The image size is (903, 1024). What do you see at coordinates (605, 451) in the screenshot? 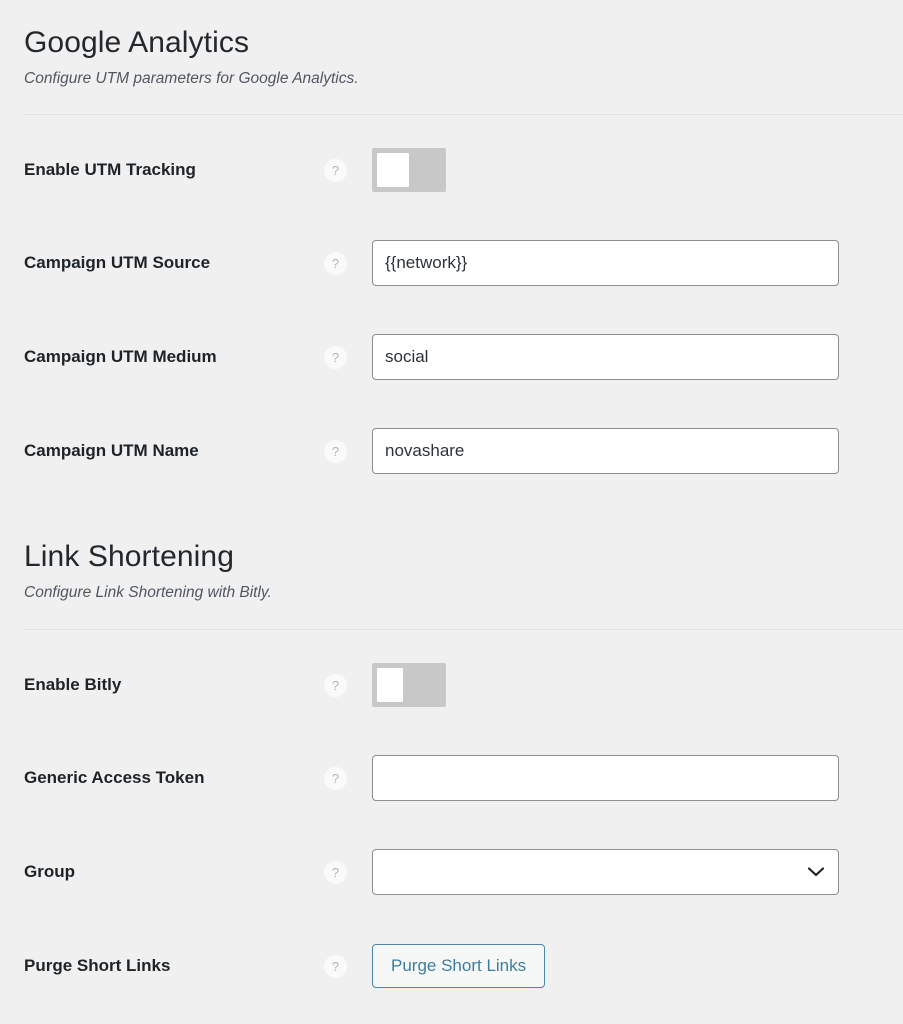
I see `input-campaign-utm-name` at bounding box center [605, 451].